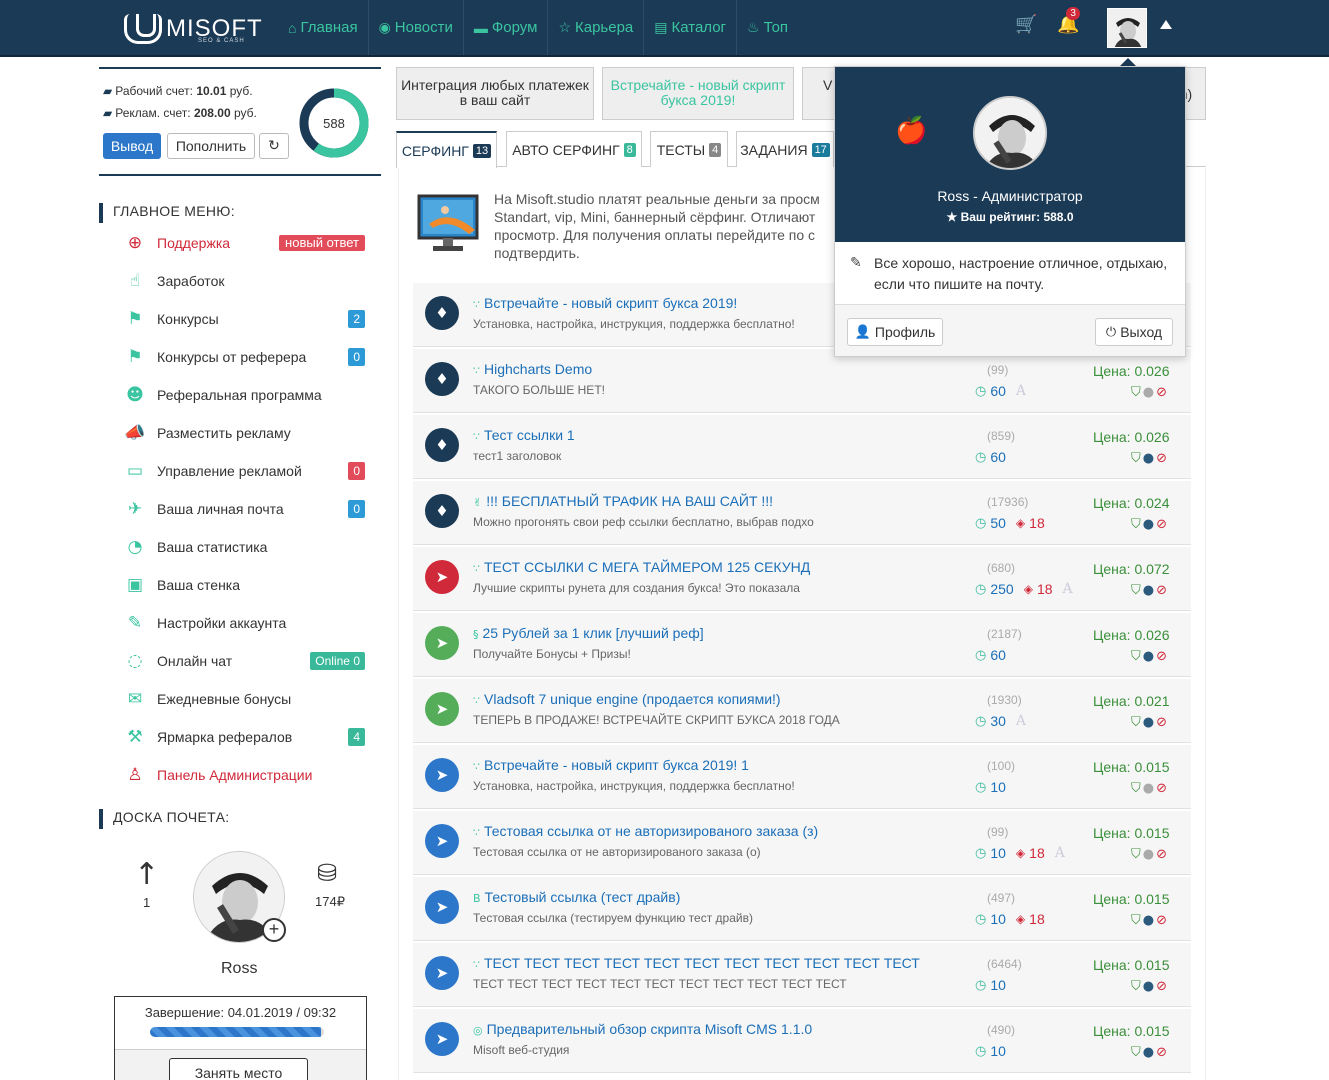  I want to click on topup-button: Пополнить, so click(211, 146).